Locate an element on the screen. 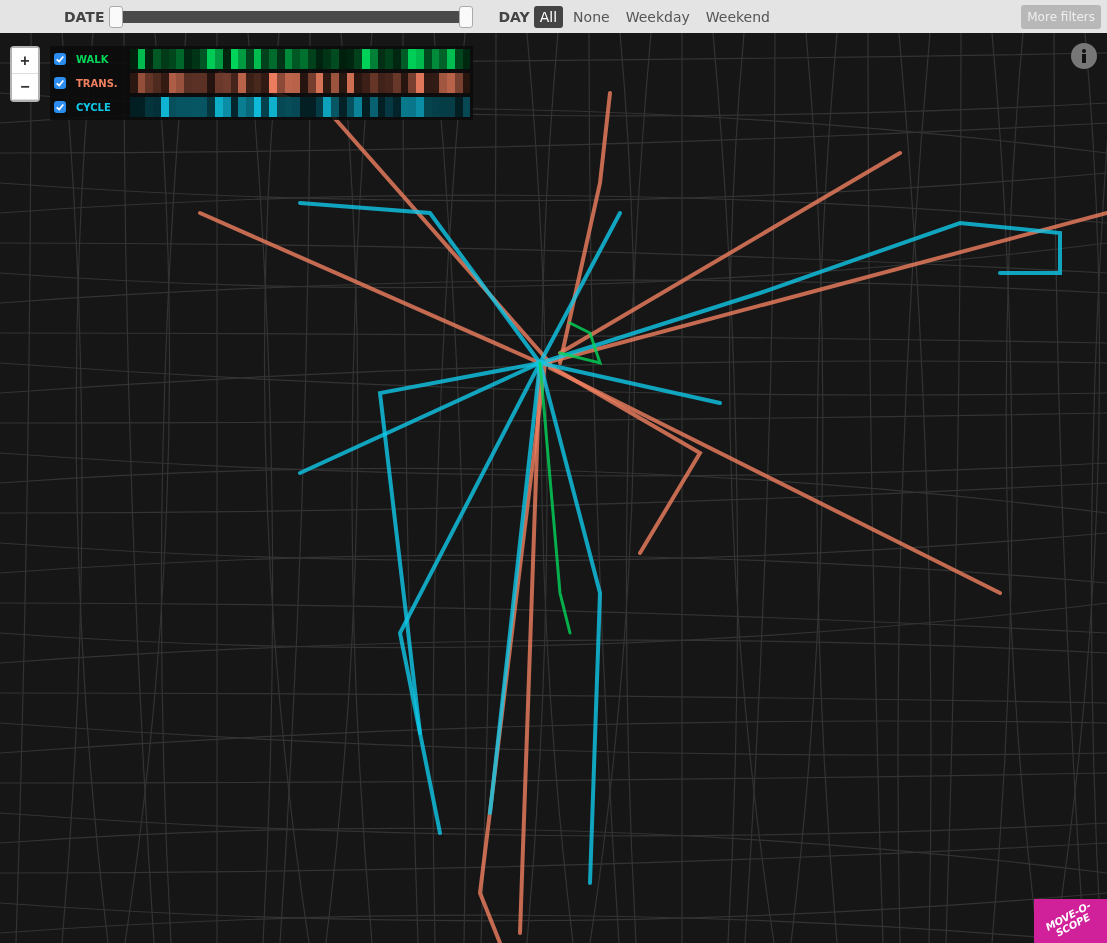  date-label: DATE is located at coordinates (84, 16).